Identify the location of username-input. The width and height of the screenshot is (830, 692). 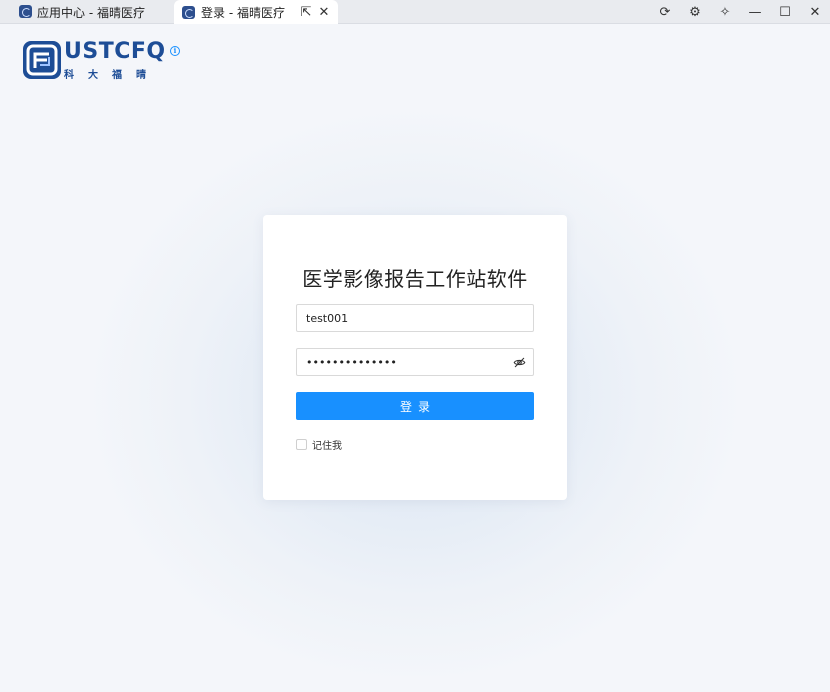
(415, 318).